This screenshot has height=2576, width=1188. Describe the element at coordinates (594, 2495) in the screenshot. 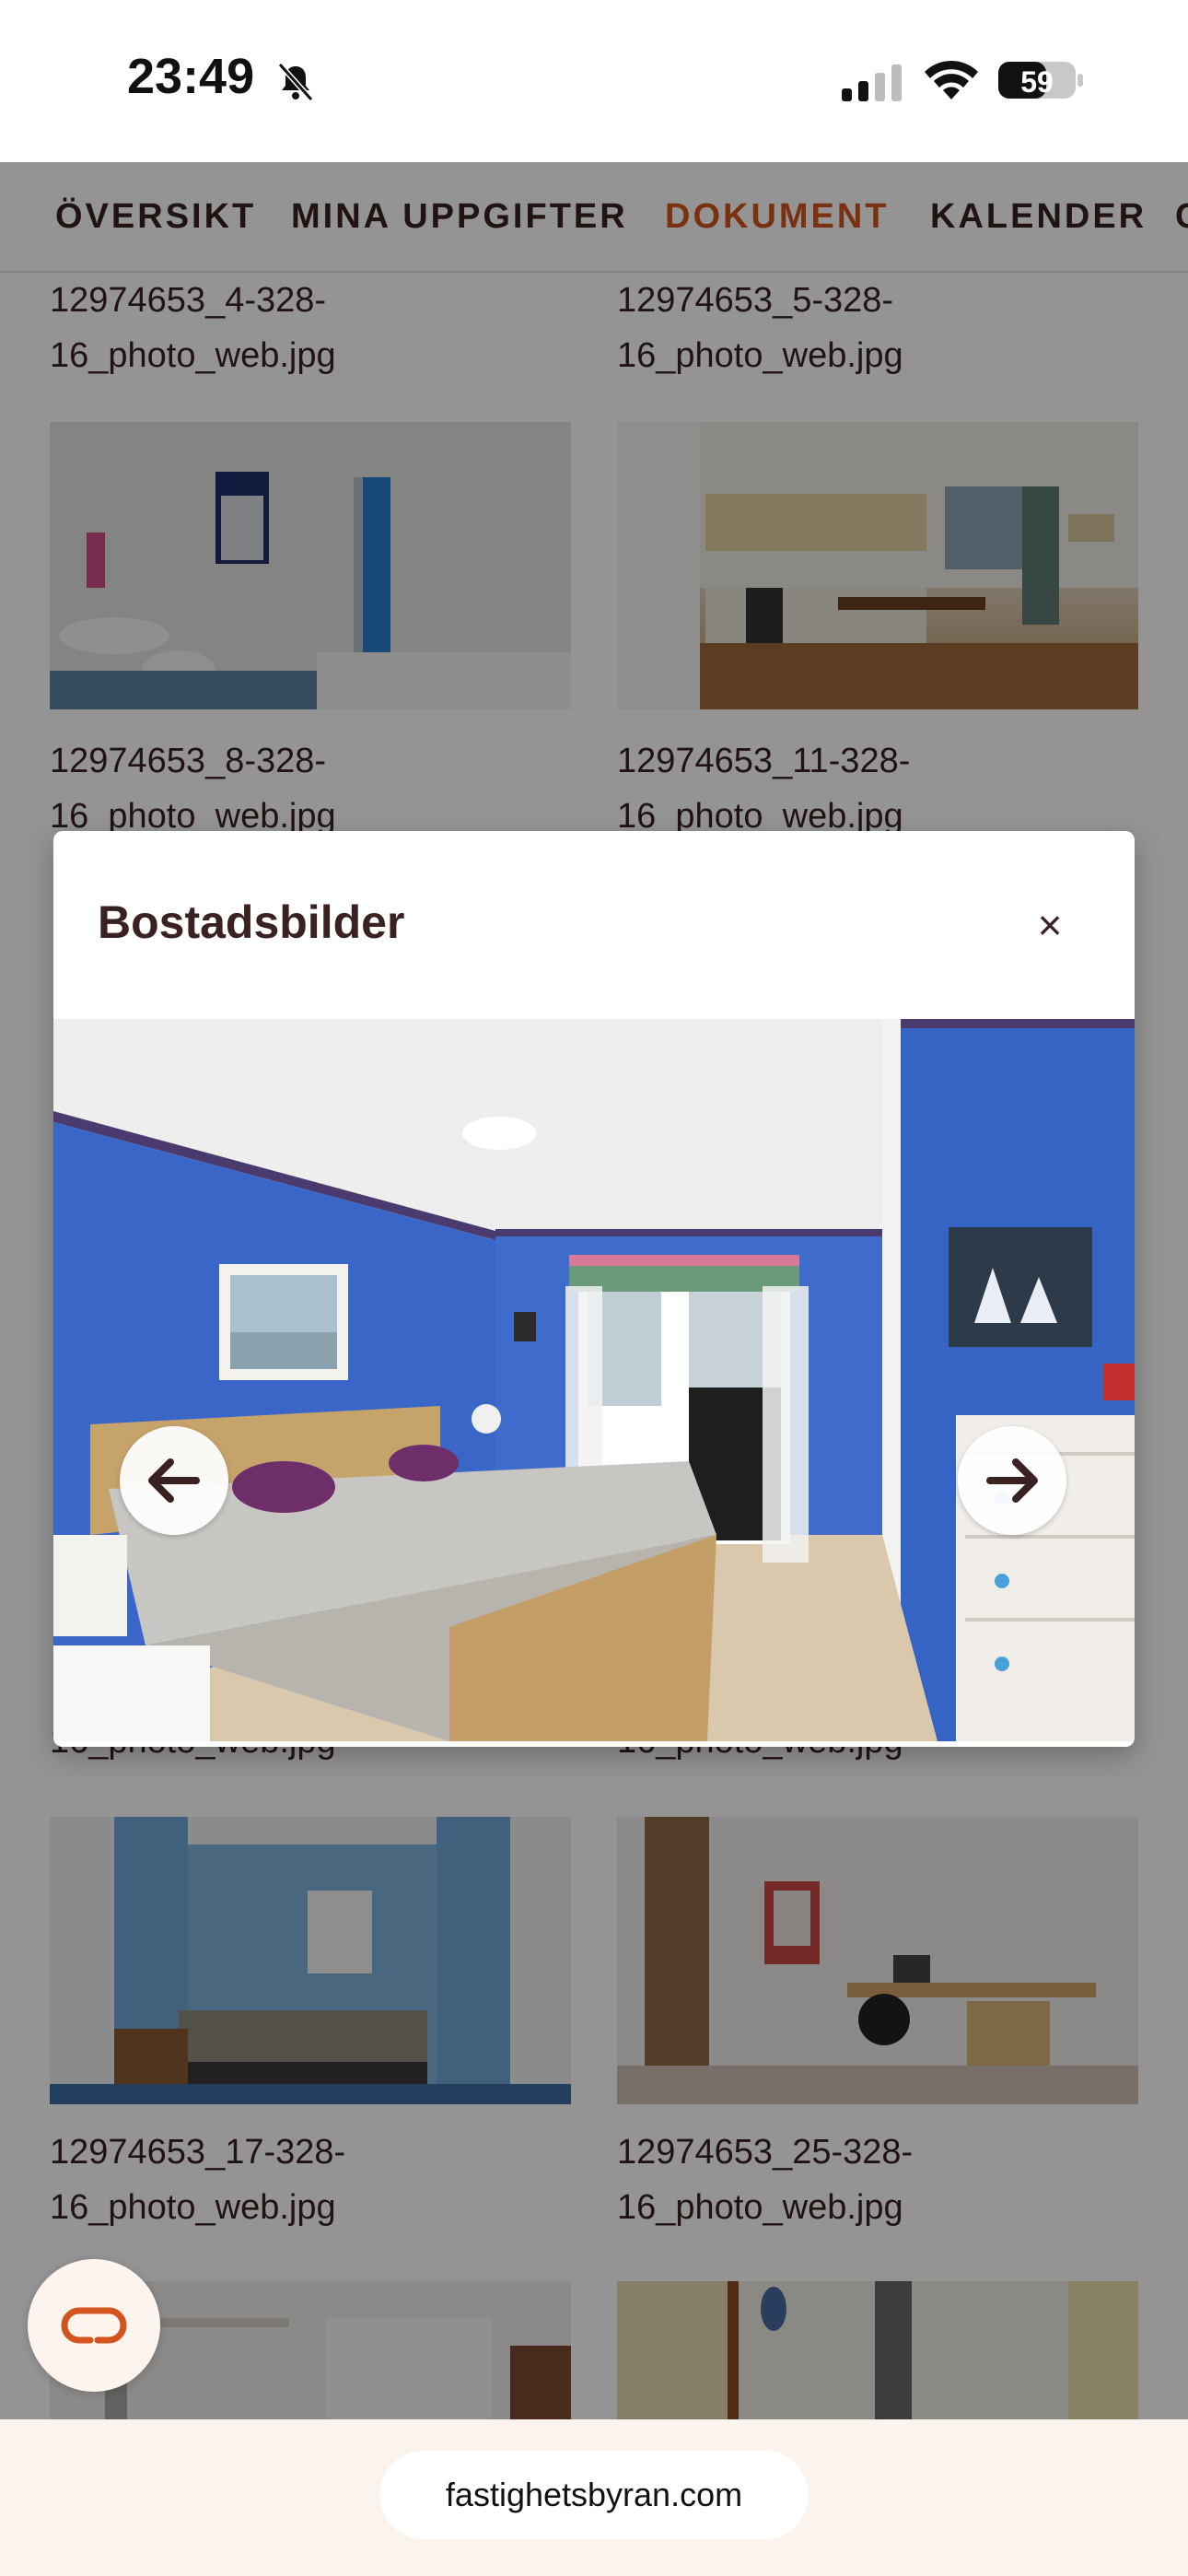

I see `url-field: fastighetsbyran.com` at that location.